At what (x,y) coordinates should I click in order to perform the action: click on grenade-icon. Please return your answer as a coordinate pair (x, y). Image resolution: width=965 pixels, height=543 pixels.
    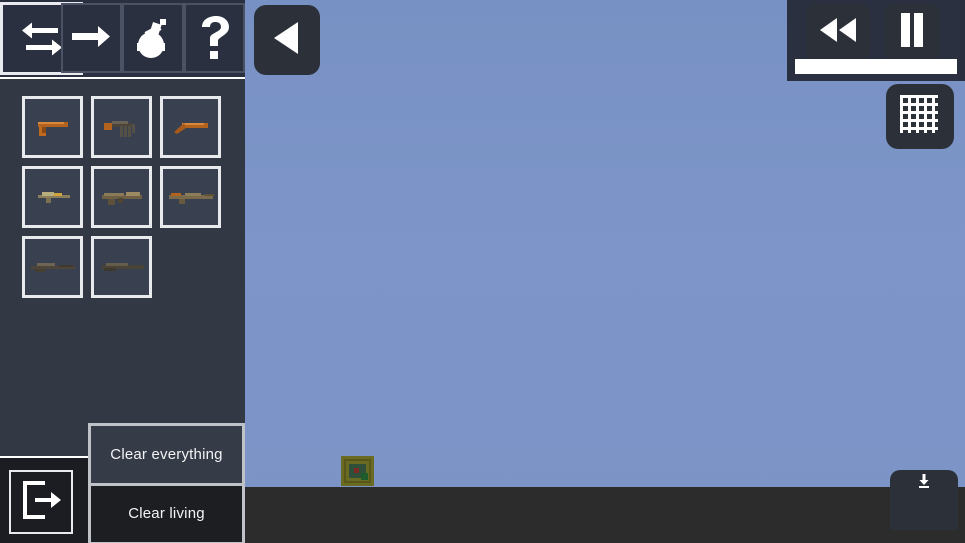
    Looking at the image, I should click on (153, 38).